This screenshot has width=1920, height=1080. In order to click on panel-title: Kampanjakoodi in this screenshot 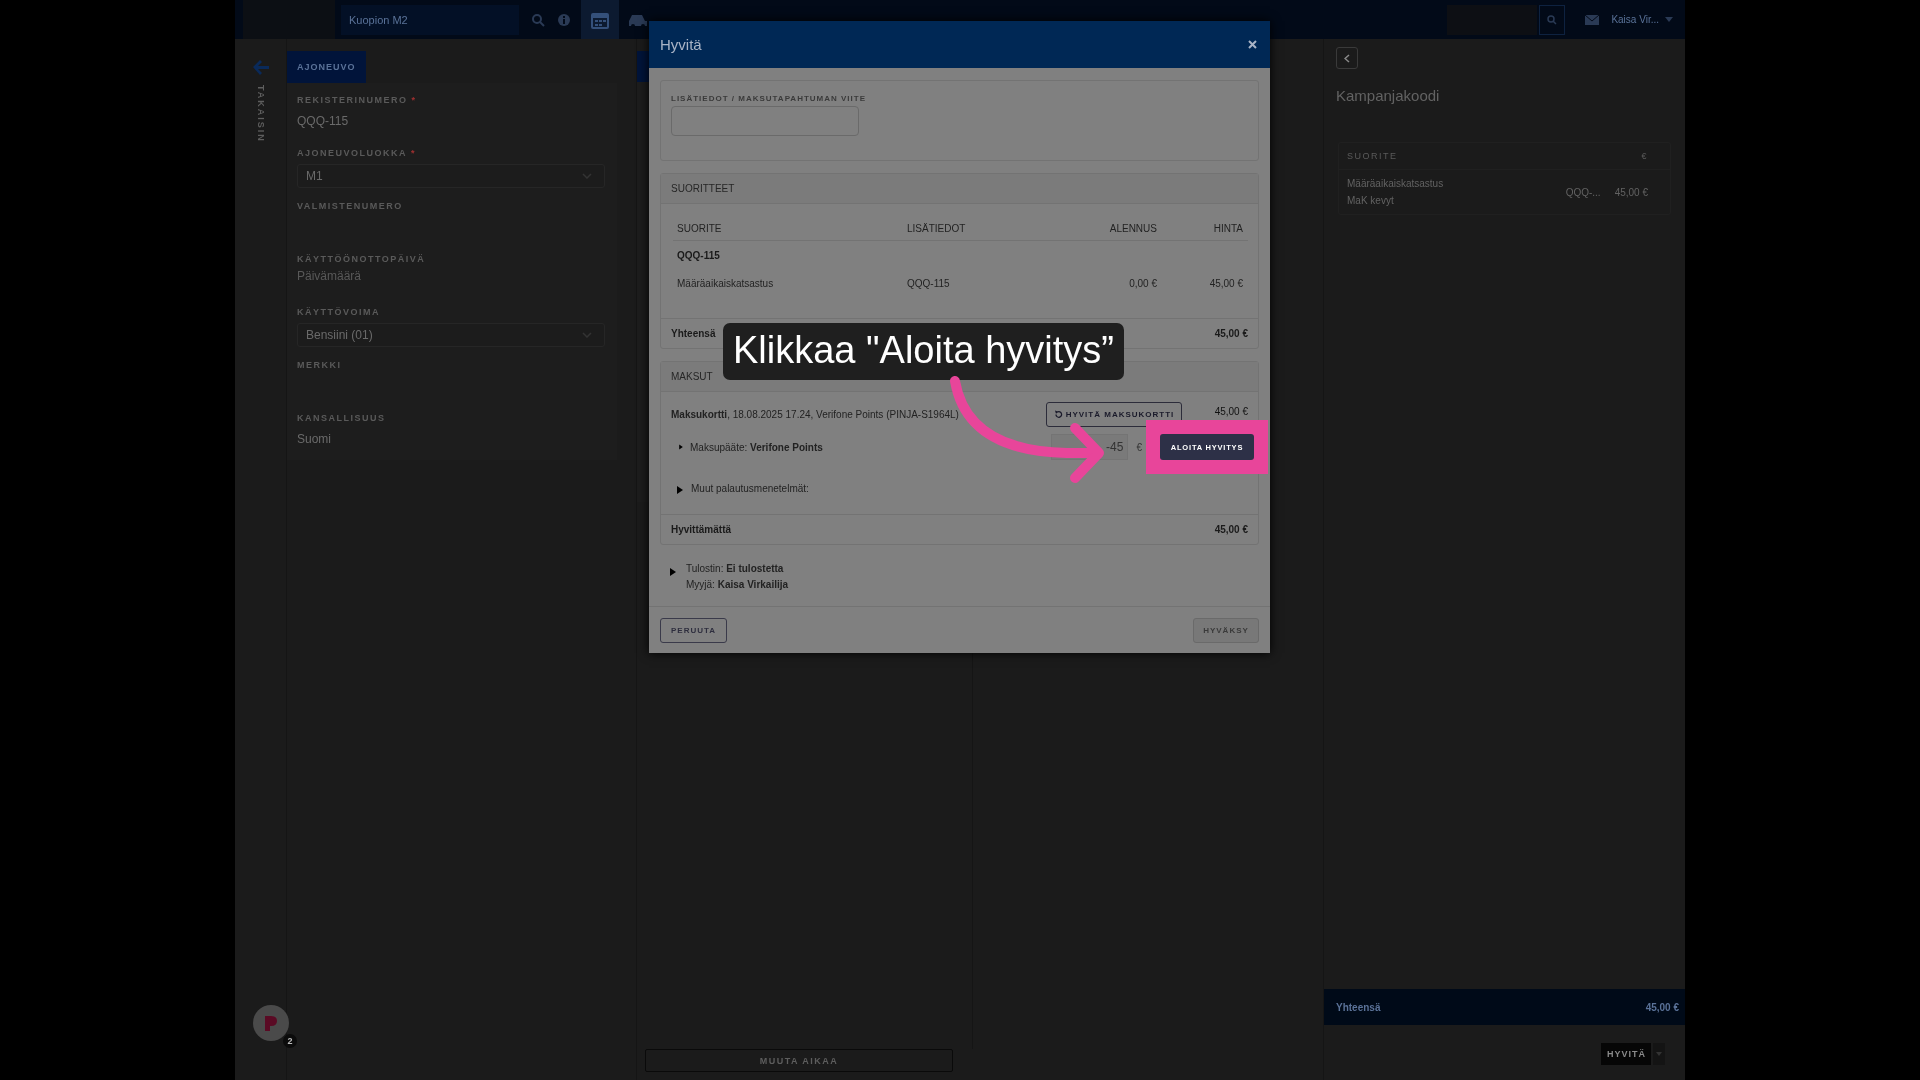, I will do `click(1388, 95)`.